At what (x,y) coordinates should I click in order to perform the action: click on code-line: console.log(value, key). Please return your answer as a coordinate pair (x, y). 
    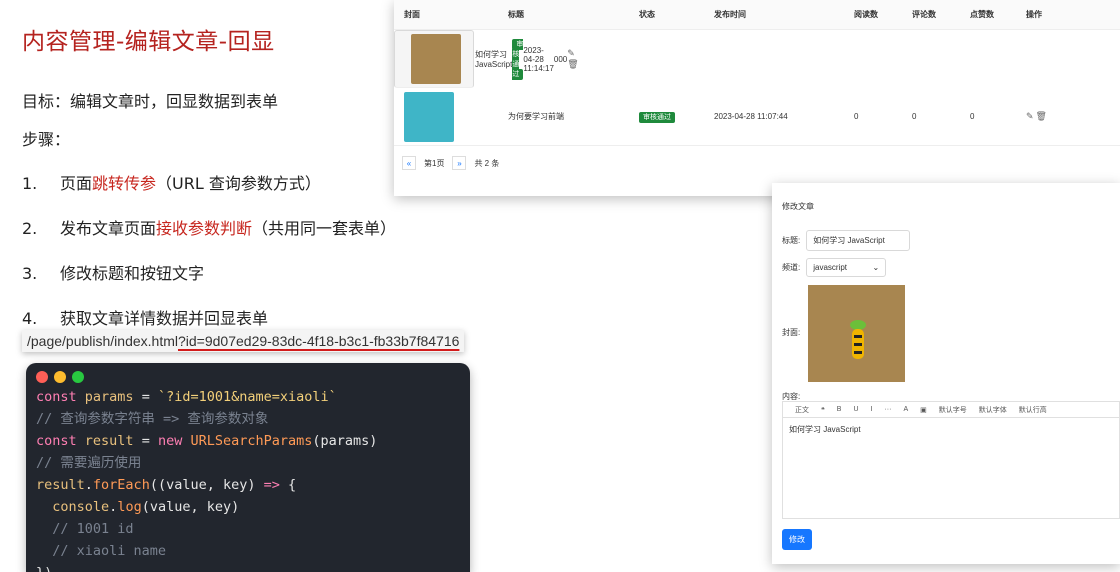
    Looking at the image, I should click on (248, 507).